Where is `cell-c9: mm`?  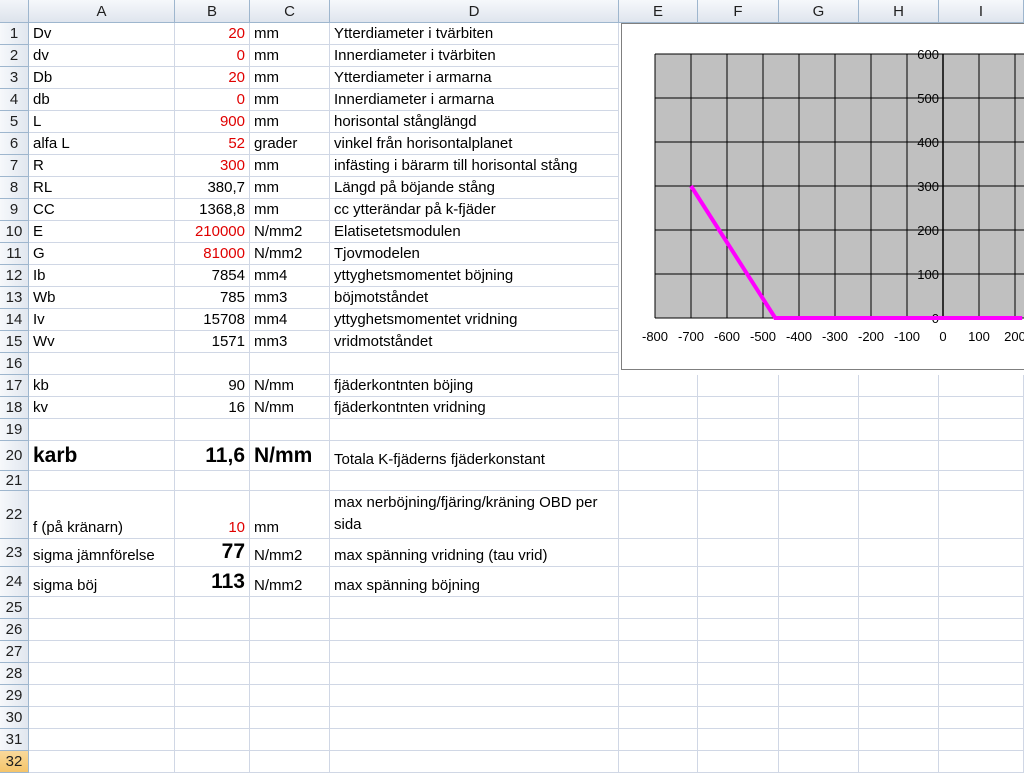
cell-c9: mm is located at coordinates (290, 210).